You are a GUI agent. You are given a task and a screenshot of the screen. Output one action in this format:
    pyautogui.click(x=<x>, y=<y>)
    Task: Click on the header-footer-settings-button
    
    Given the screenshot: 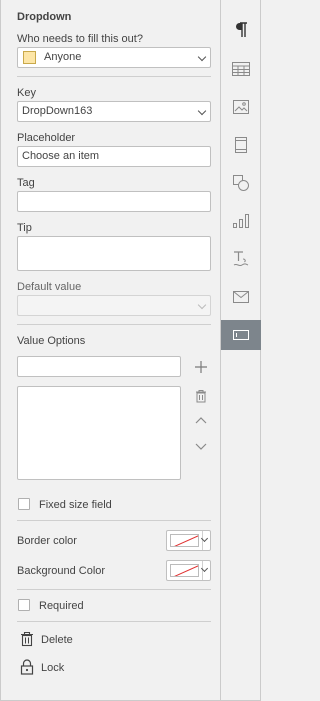 What is the action you would take?
    pyautogui.click(x=241, y=145)
    